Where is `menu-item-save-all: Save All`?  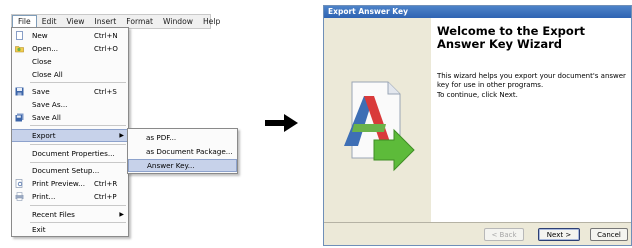
menu-item-save-all: Save All is located at coordinates (70, 117).